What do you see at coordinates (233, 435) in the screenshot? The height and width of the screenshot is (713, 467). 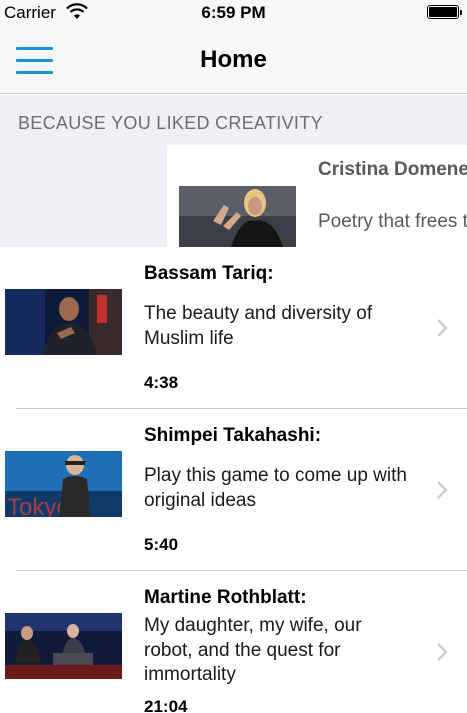 I see `talk-speaker: Shimpei Takahashi:` at bounding box center [233, 435].